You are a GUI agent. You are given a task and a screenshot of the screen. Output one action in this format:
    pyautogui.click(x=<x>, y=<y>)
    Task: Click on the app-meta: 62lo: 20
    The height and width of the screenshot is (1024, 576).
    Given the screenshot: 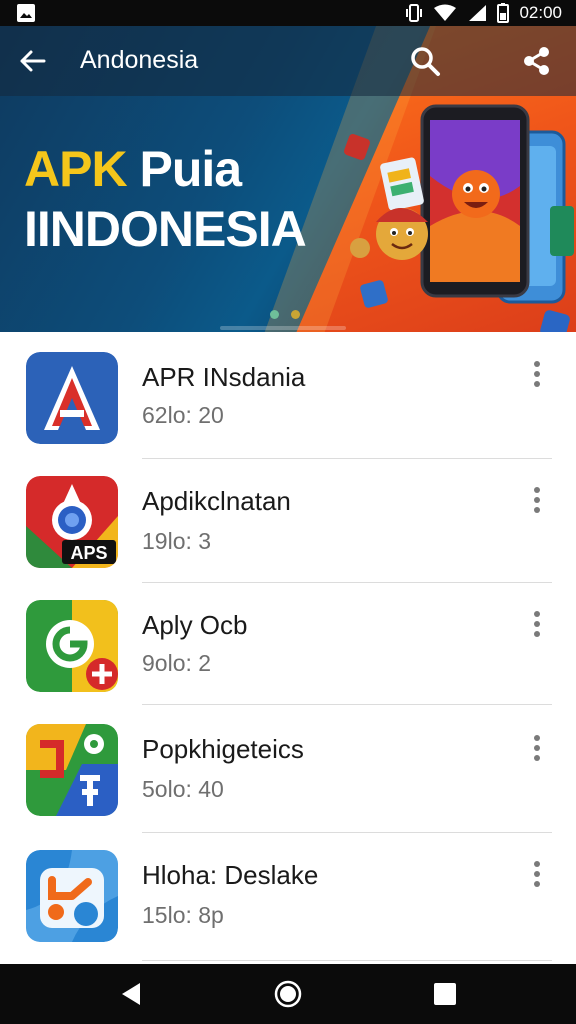 What is the action you would take?
    pyautogui.click(x=183, y=415)
    